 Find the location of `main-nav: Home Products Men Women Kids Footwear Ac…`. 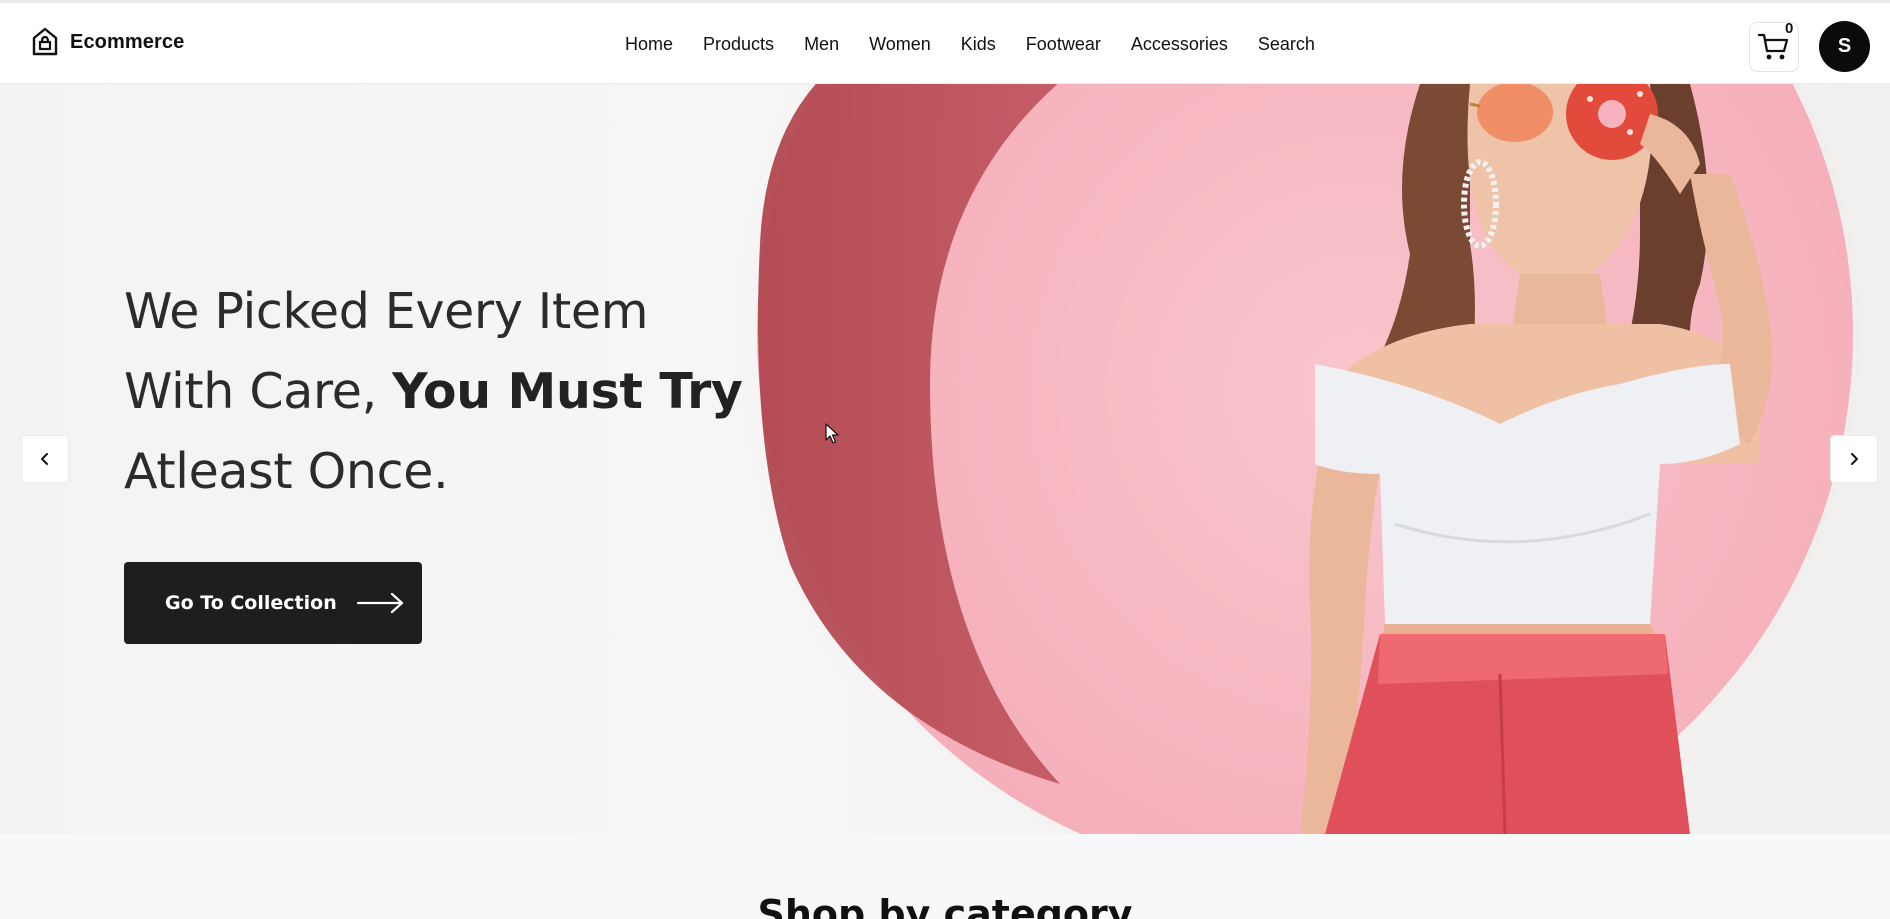

main-nav: Home Products Men Women Kids Footwear Ac… is located at coordinates (985, 44).